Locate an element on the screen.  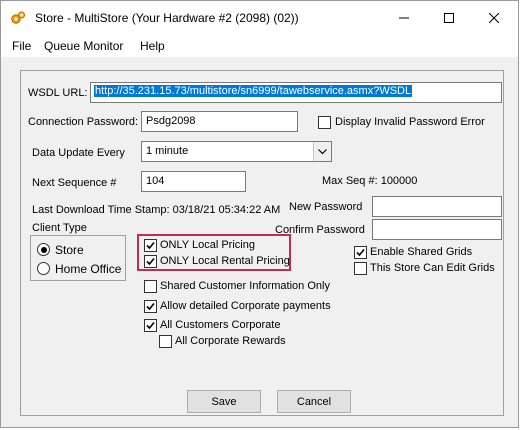
connection-password-input: Psdg2098 is located at coordinates (219, 121).